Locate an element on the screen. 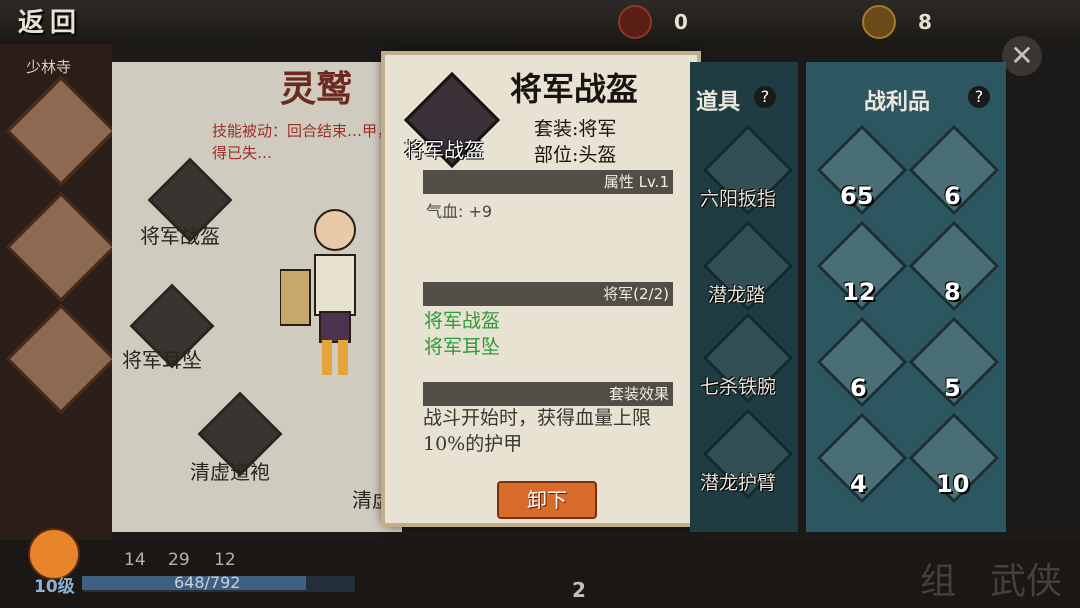  hero-figure is located at coordinates (318, 292).